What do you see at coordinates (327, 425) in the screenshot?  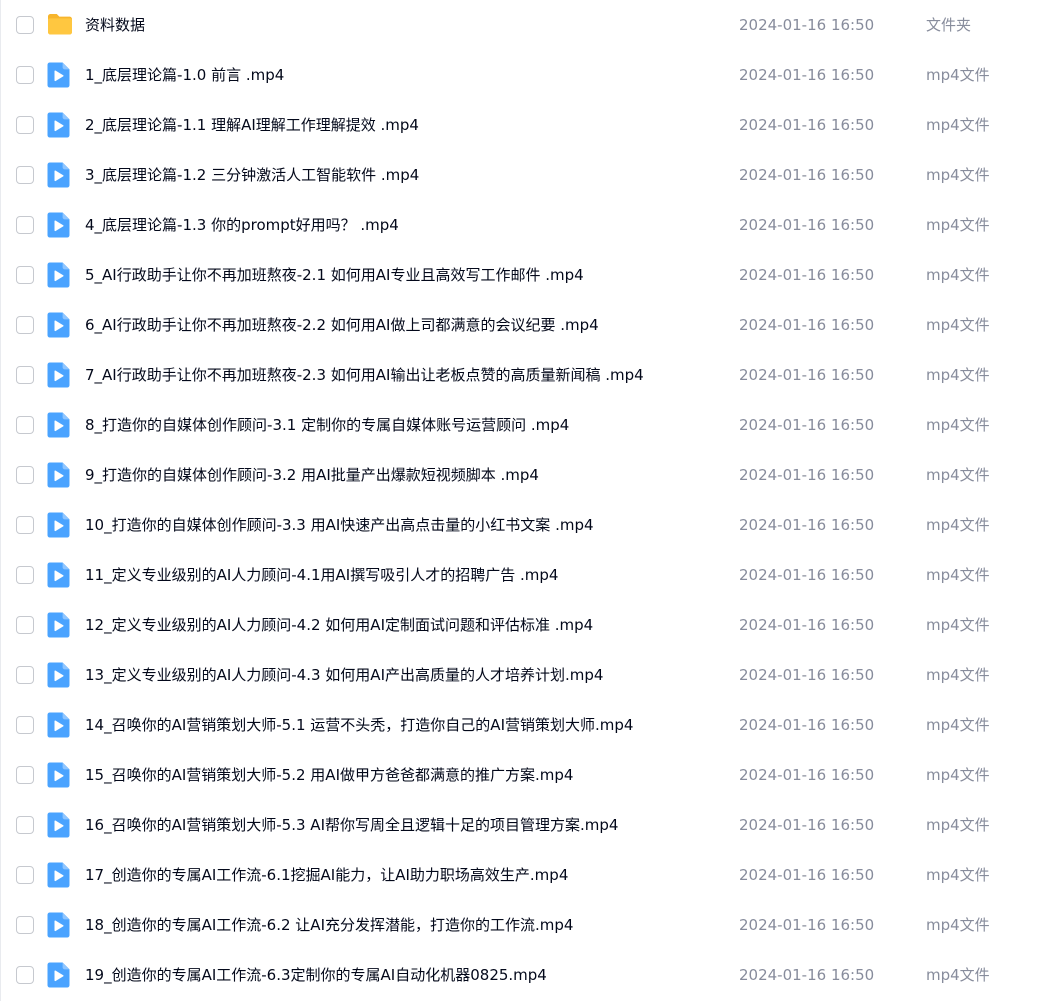 I see `file-name: 8_打造你的自媒体创作顾问-3.1 定制你的专属自媒体账号运营顾问 .mp4` at bounding box center [327, 425].